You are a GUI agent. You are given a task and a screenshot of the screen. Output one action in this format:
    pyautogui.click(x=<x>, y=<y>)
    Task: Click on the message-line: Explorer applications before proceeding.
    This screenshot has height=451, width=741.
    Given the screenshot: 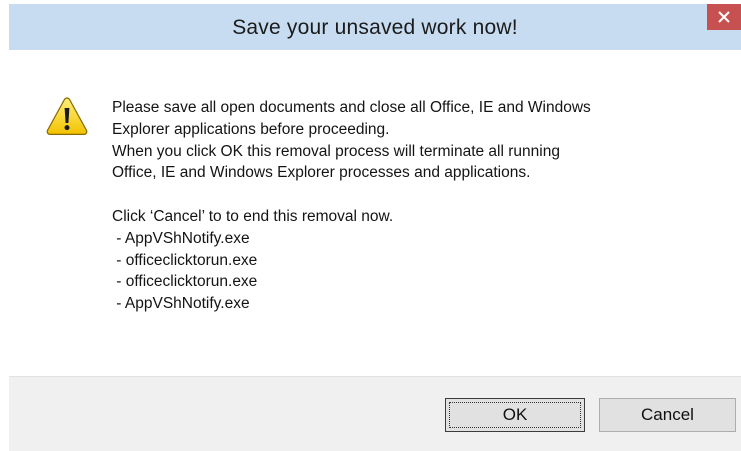 What is the action you would take?
    pyautogui.click(x=251, y=129)
    